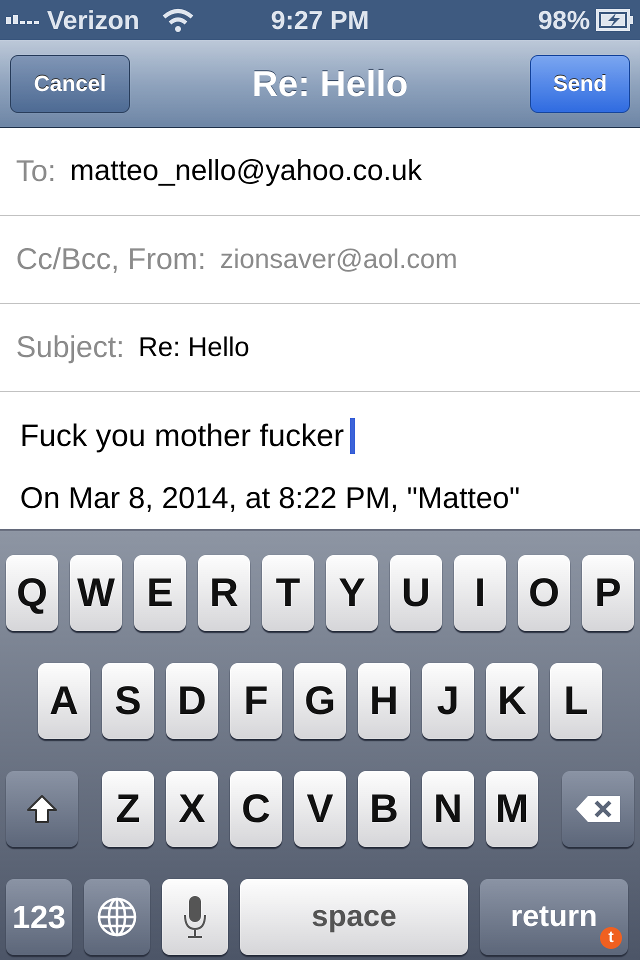 This screenshot has height=960, width=640. What do you see at coordinates (580, 83) in the screenshot?
I see `send-button: Send` at bounding box center [580, 83].